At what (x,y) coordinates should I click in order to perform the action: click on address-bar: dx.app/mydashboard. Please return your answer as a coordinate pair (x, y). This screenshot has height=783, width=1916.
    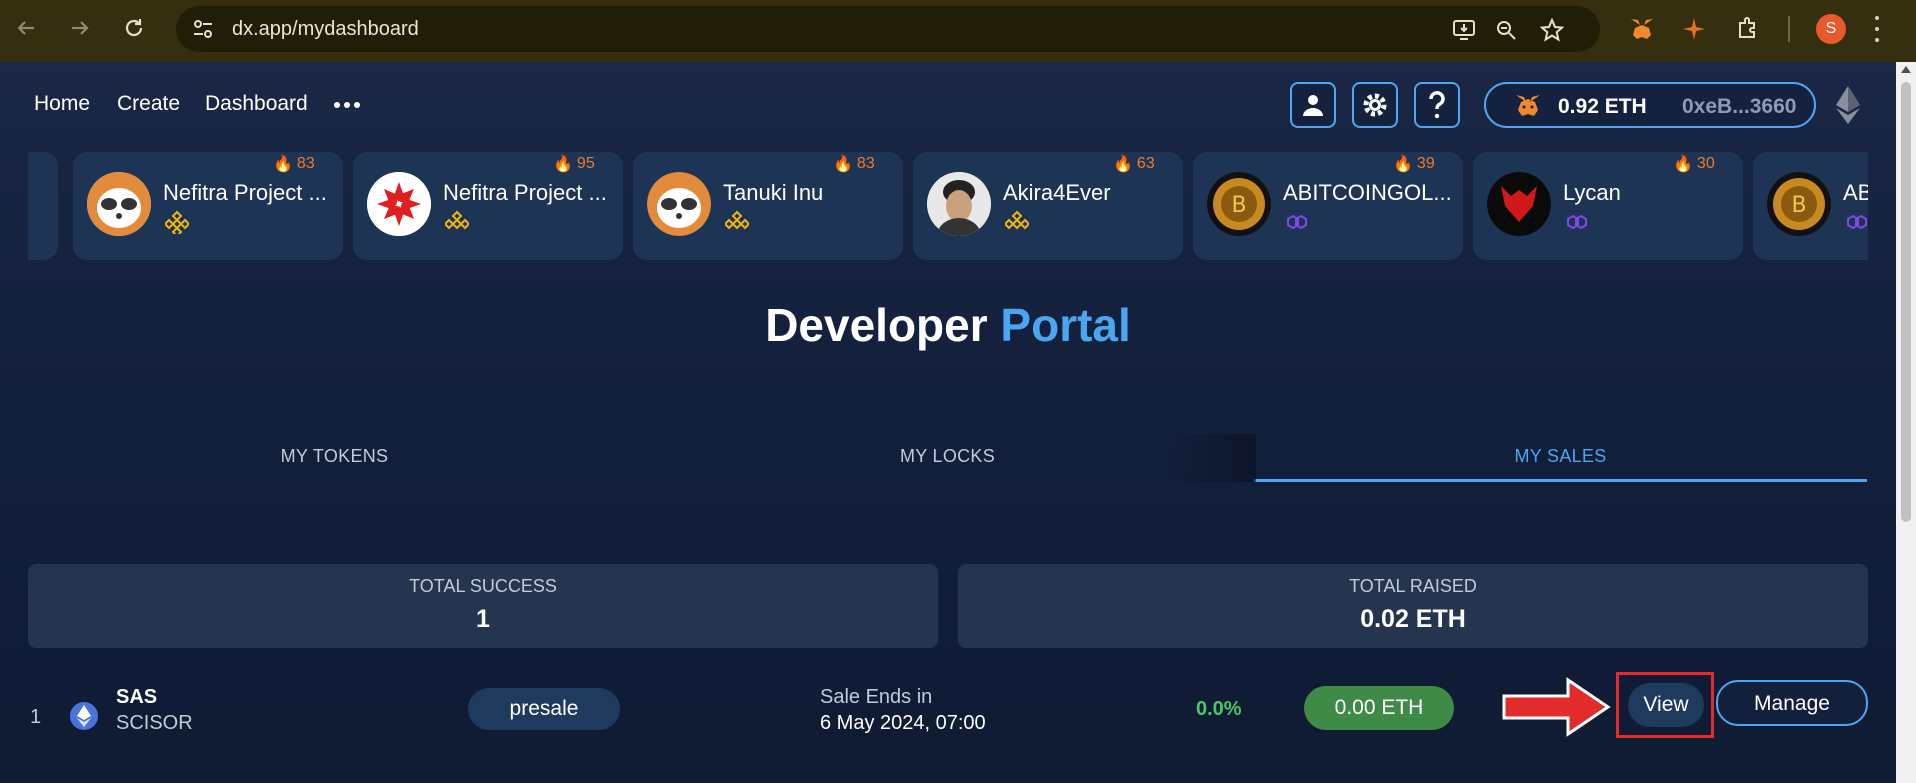
    Looking at the image, I should click on (888, 29).